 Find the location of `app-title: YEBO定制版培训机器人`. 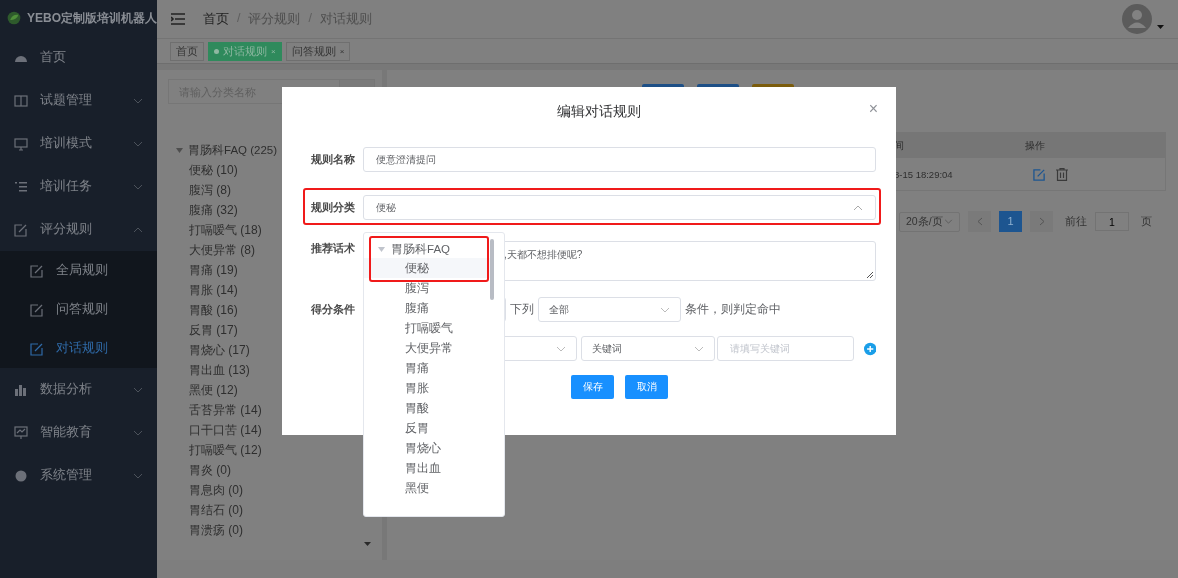

app-title: YEBO定制版培训机器人 is located at coordinates (92, 18).